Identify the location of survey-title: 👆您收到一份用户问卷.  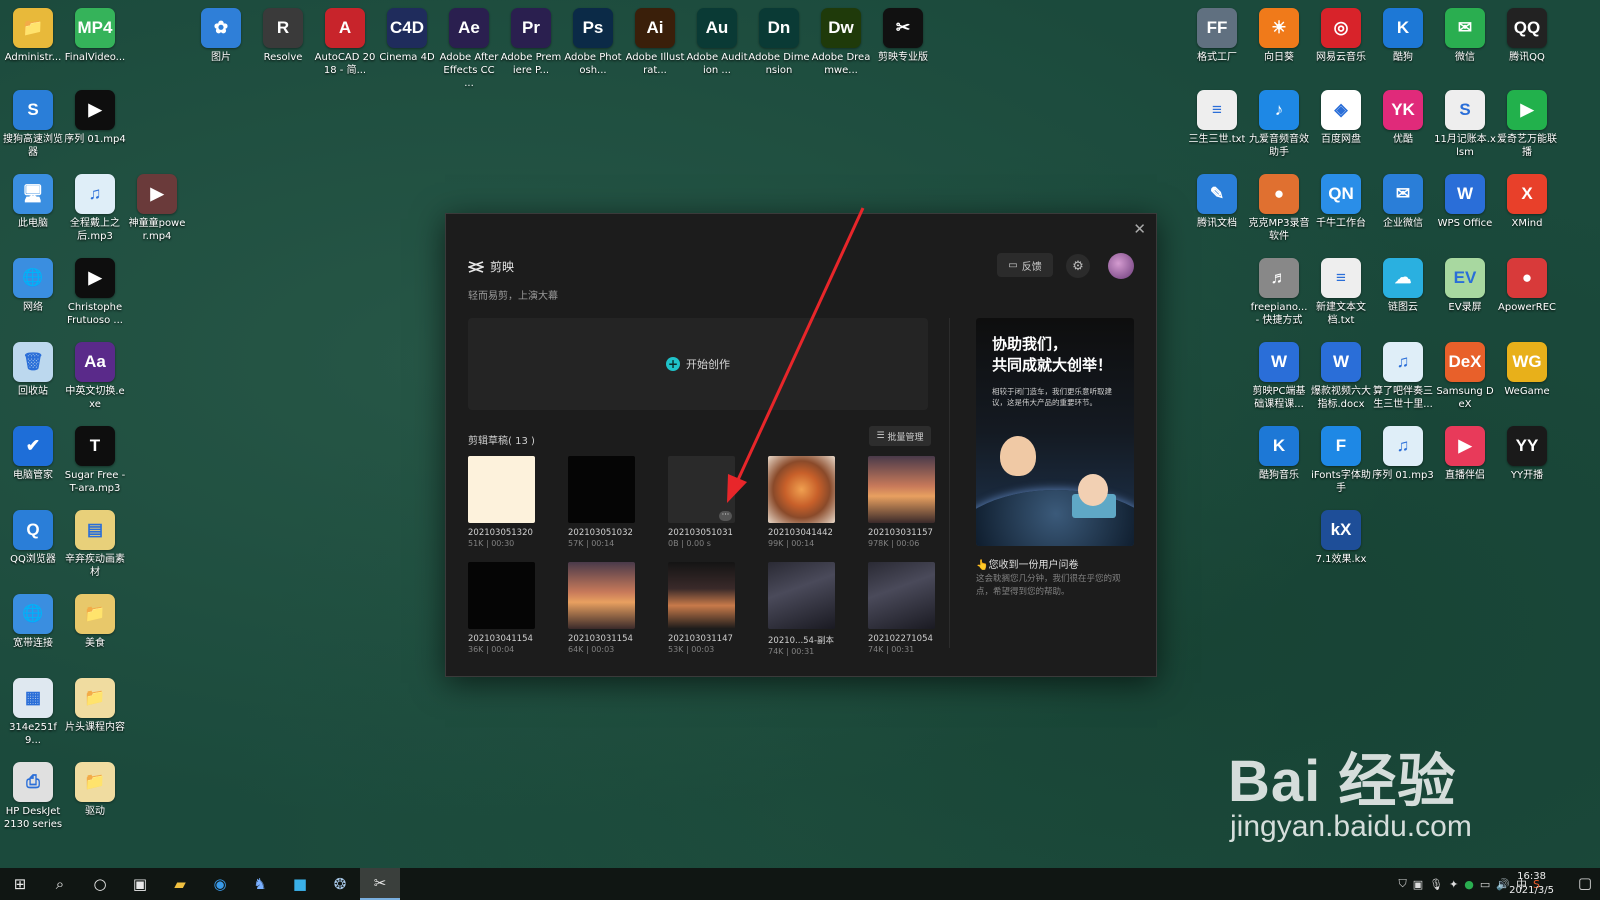
(1027, 563).